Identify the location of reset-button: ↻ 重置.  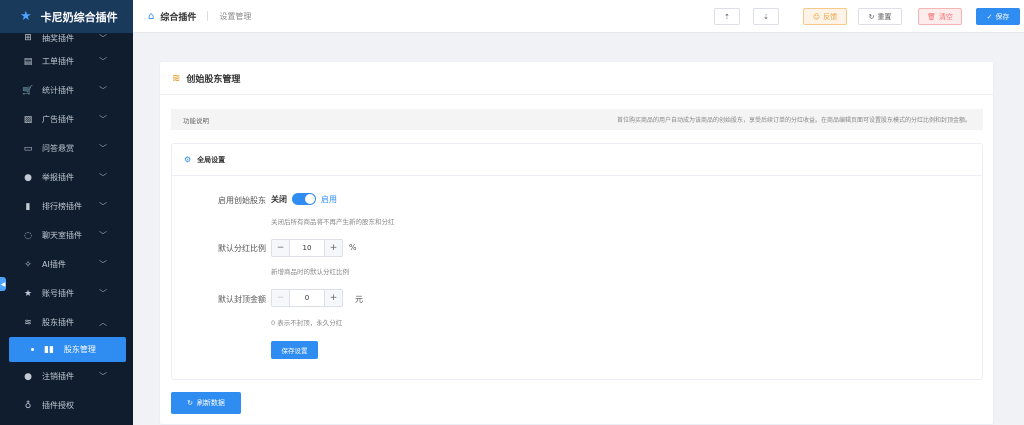
(880, 16).